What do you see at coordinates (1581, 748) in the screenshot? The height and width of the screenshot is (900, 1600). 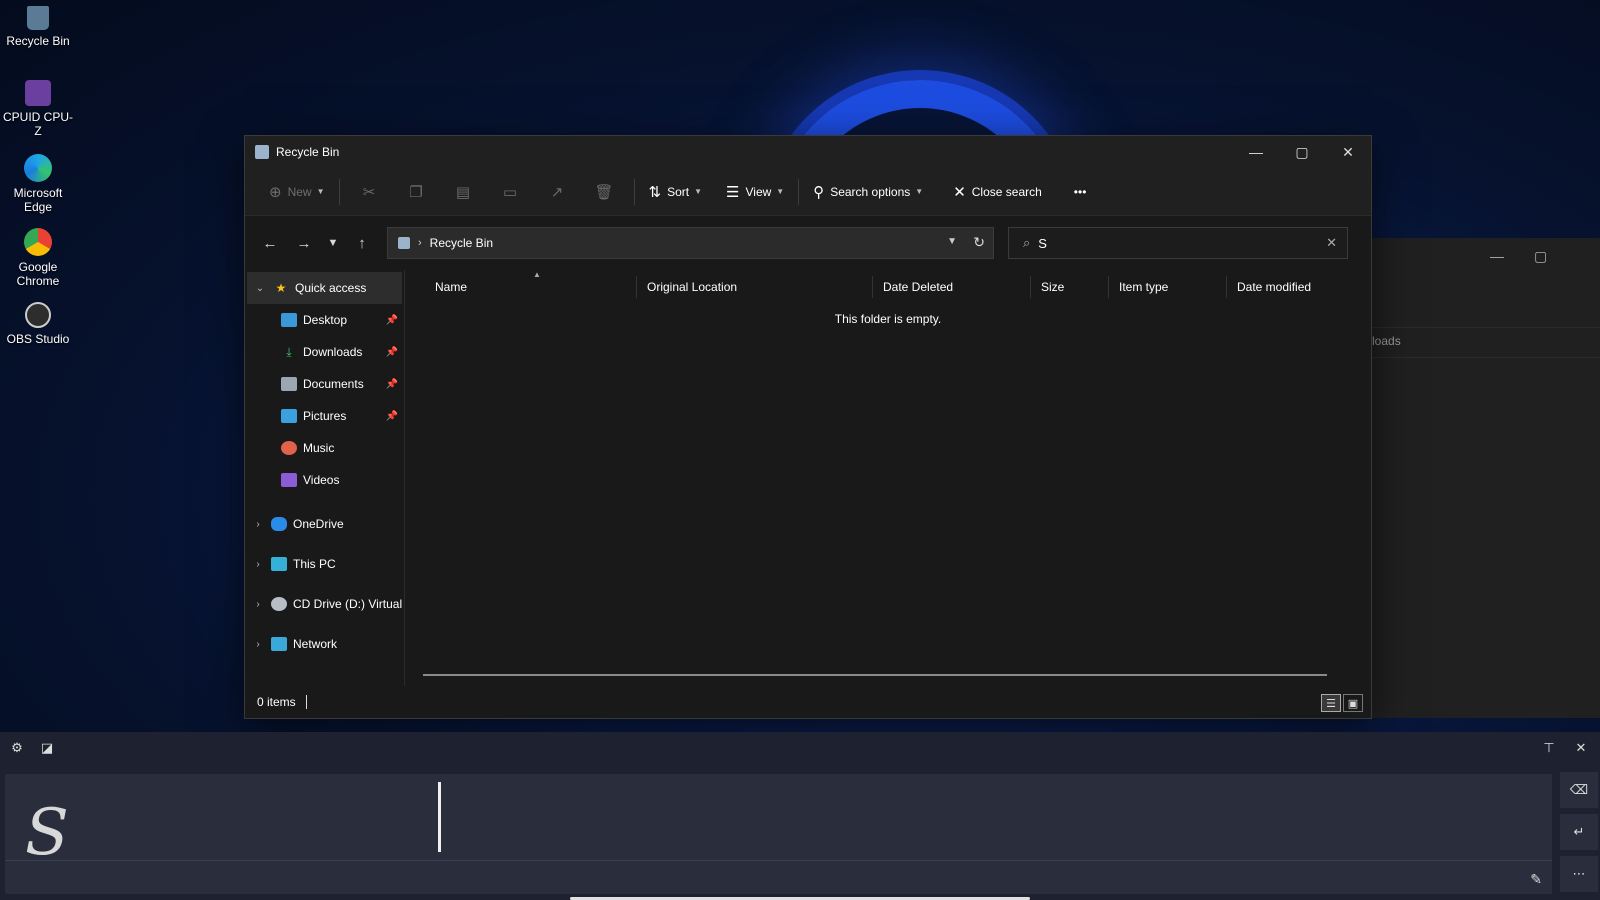 I see `close-panel-button: ✕` at bounding box center [1581, 748].